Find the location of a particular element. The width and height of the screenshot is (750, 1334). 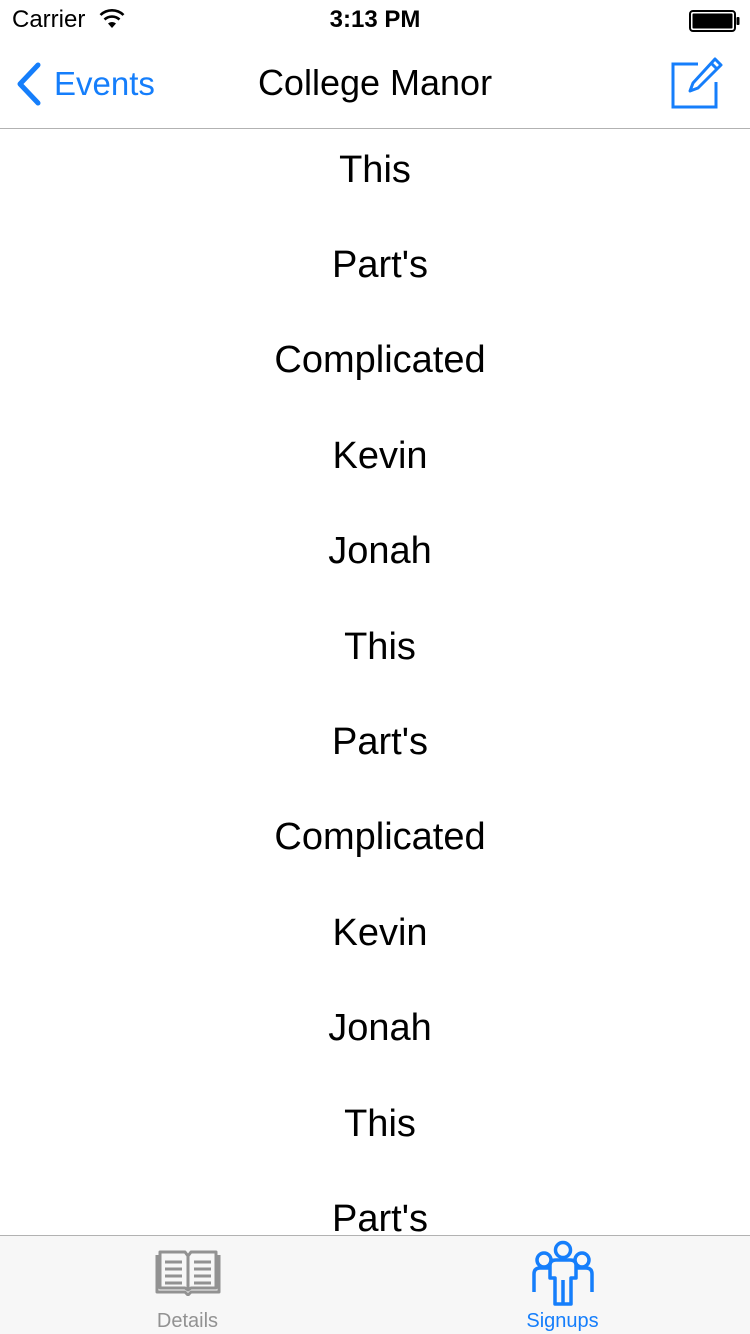

status-time: 3:13 PM is located at coordinates (375, 19).